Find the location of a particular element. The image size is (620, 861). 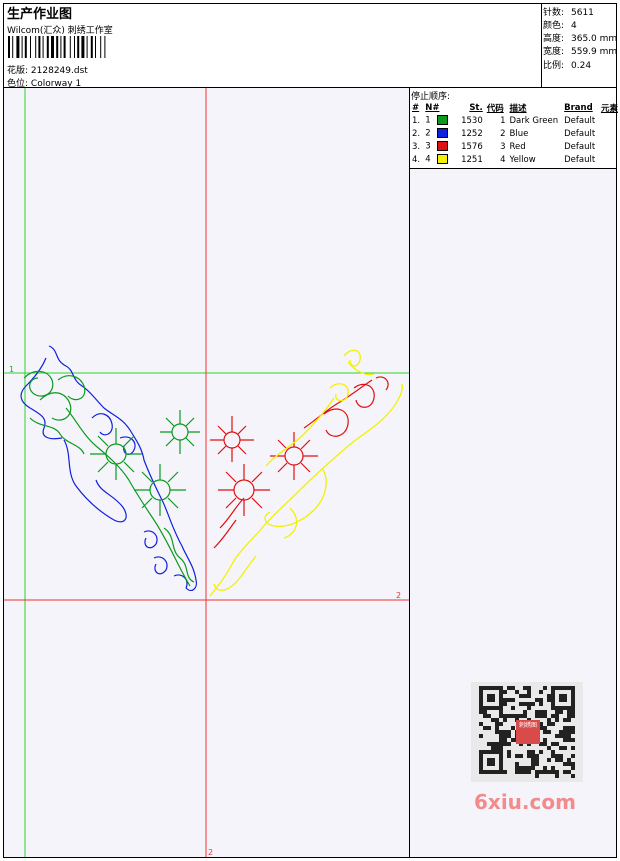

yellow-stitch-motif is located at coordinates (306, 473).